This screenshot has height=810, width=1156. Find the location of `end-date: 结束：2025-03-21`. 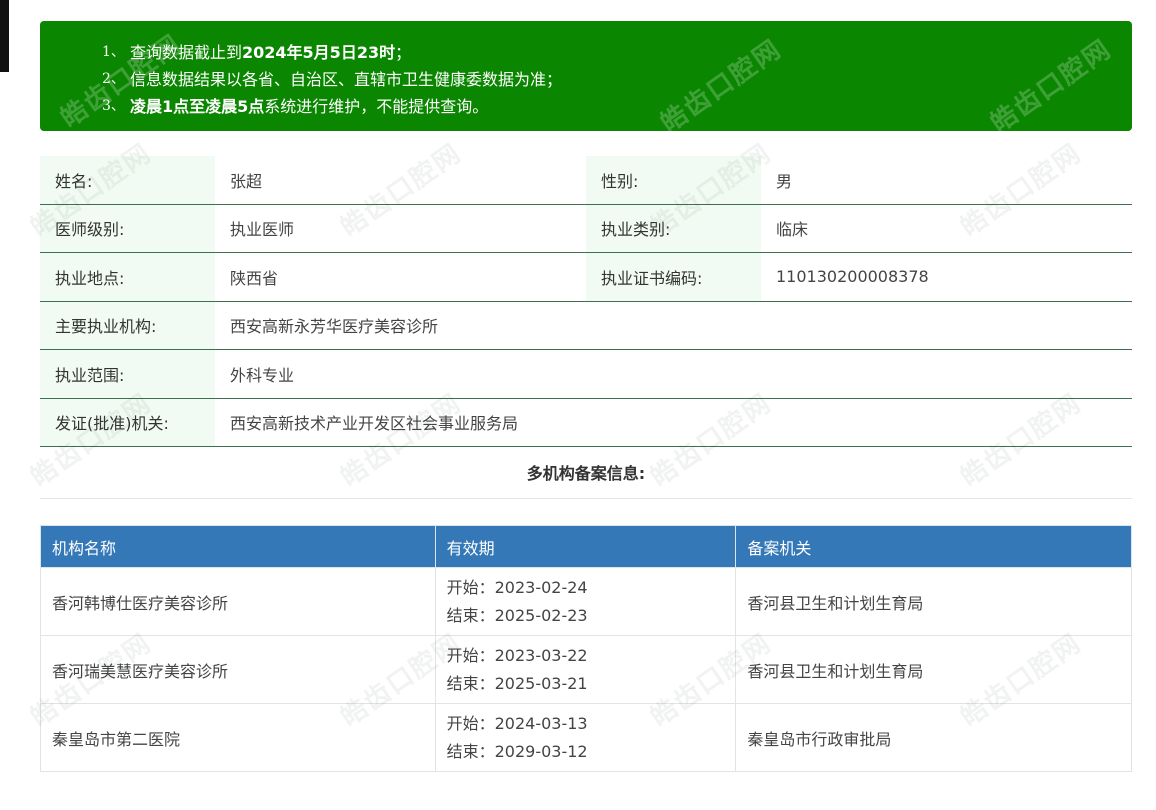

end-date: 结束：2025-03-21 is located at coordinates (517, 683).